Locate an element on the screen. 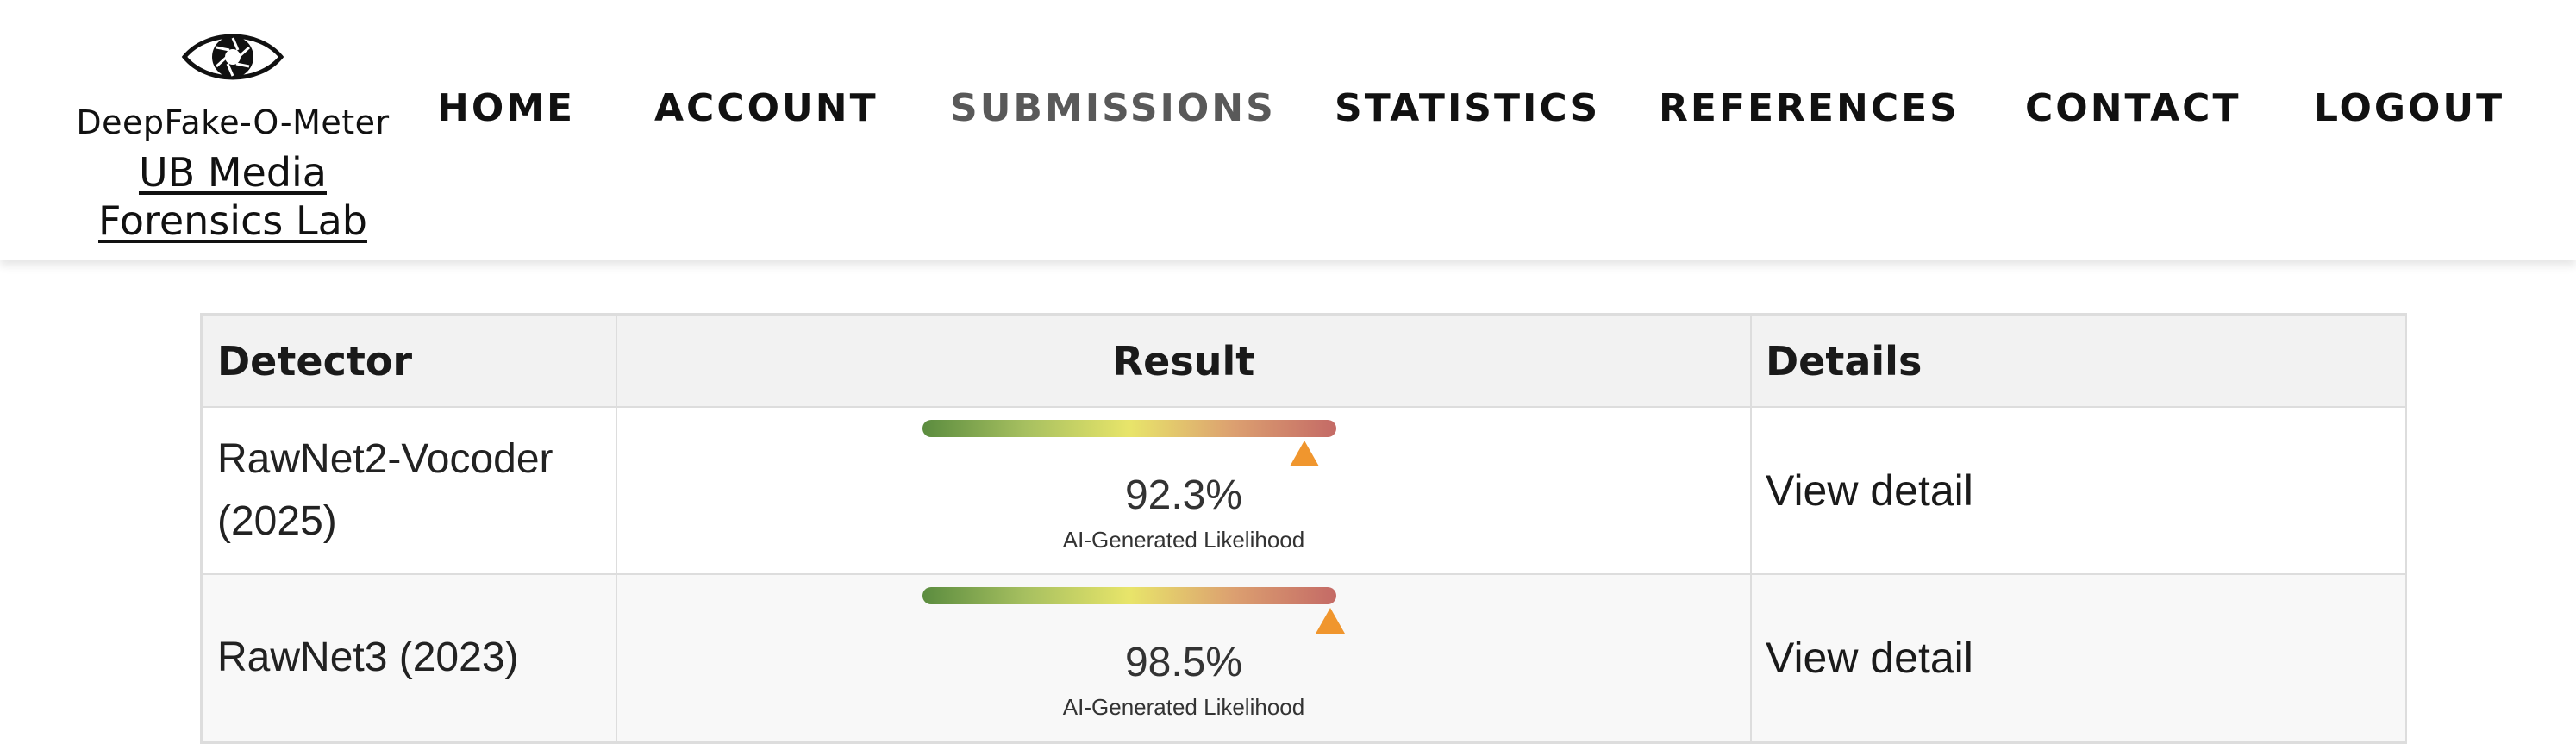 Image resolution: width=2576 pixels, height=744 pixels. nav-contact: CONTACT is located at coordinates (2133, 108).